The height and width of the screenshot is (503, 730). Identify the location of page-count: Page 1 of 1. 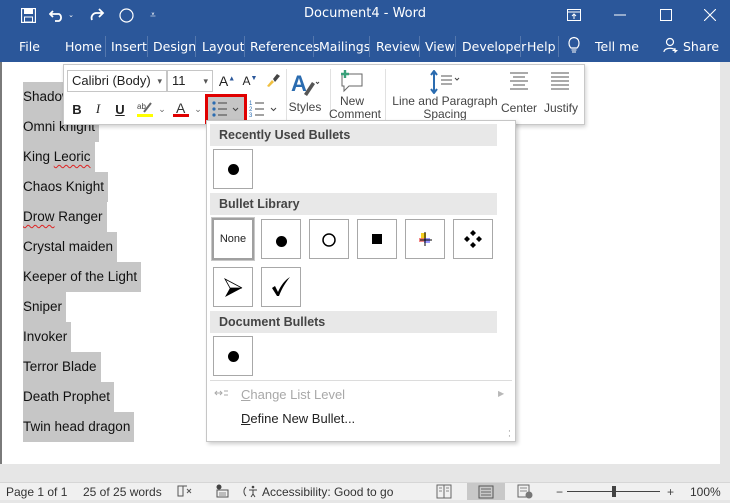
(36, 492).